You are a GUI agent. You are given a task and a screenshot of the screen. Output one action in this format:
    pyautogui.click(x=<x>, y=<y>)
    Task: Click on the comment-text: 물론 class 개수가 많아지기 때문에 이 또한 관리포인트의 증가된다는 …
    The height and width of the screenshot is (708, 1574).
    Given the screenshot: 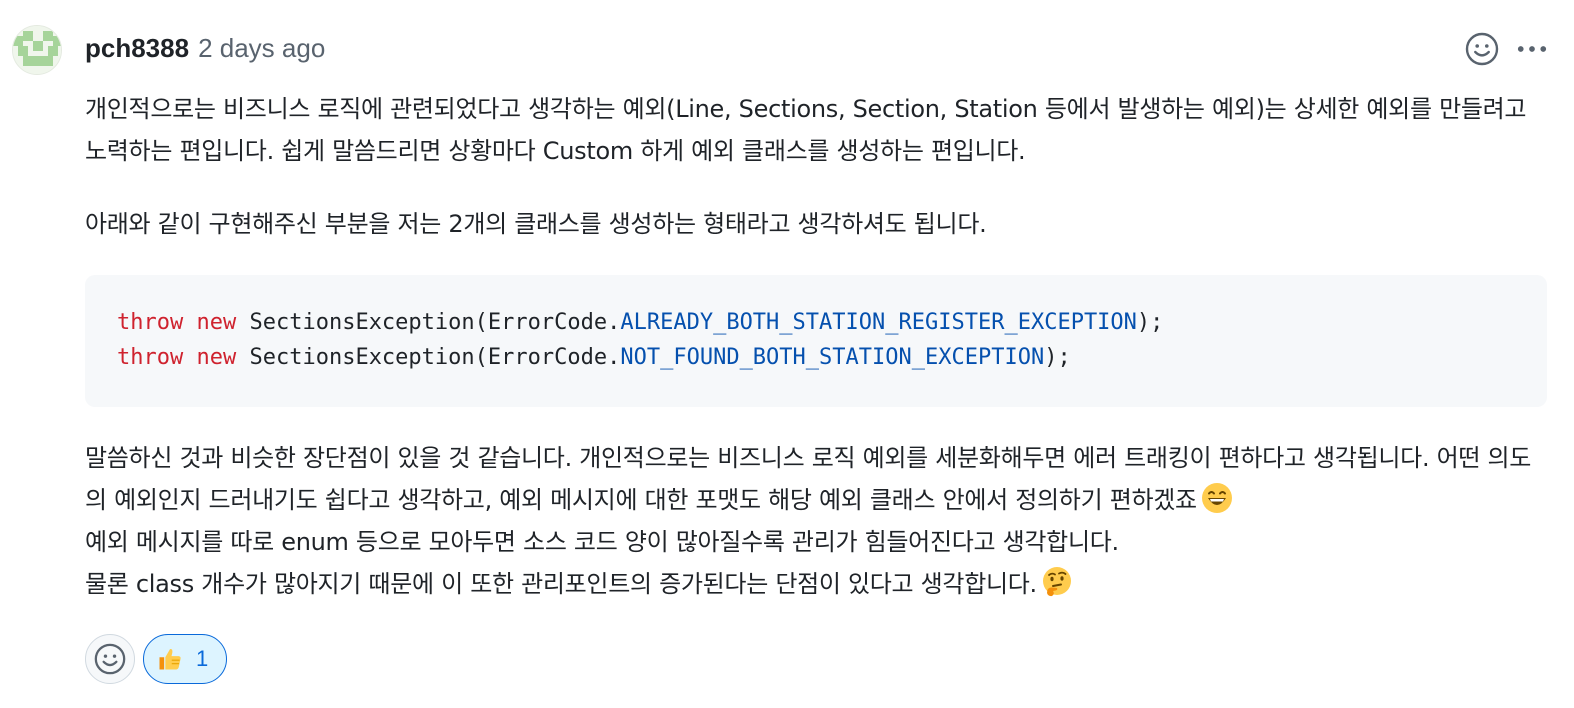 What is the action you would take?
    pyautogui.click(x=561, y=584)
    